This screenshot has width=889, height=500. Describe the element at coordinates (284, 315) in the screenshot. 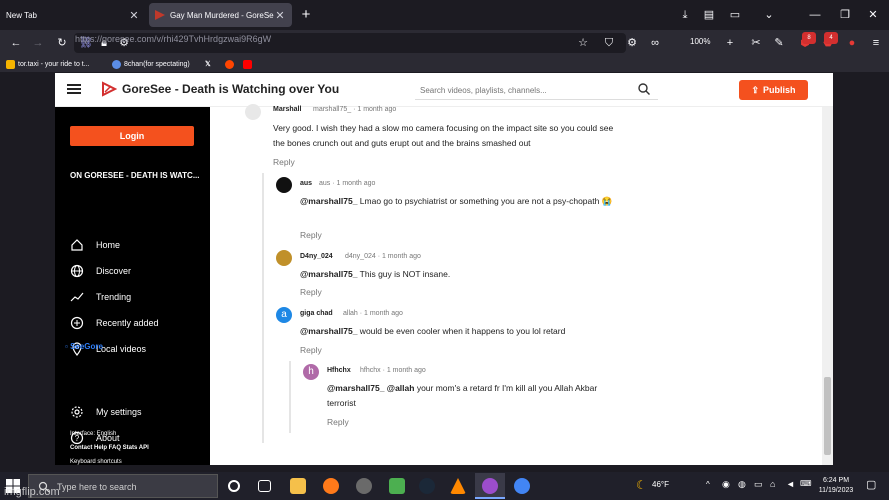

I see `avatar: a` at that location.